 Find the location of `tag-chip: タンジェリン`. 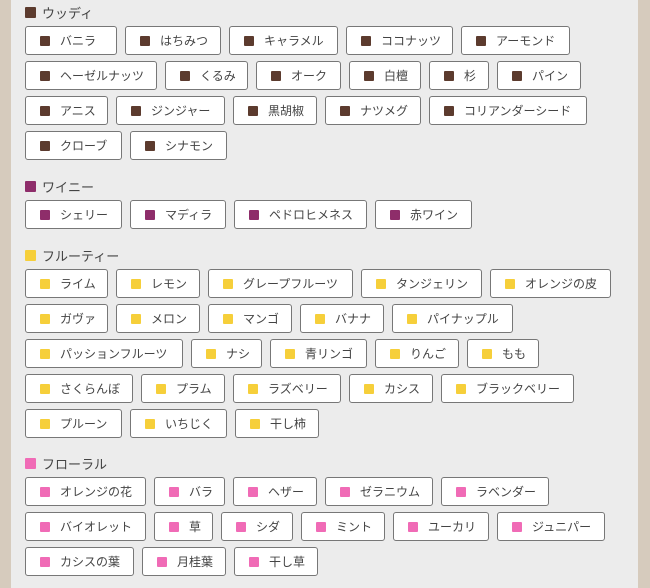

tag-chip: タンジェリン is located at coordinates (421, 283).